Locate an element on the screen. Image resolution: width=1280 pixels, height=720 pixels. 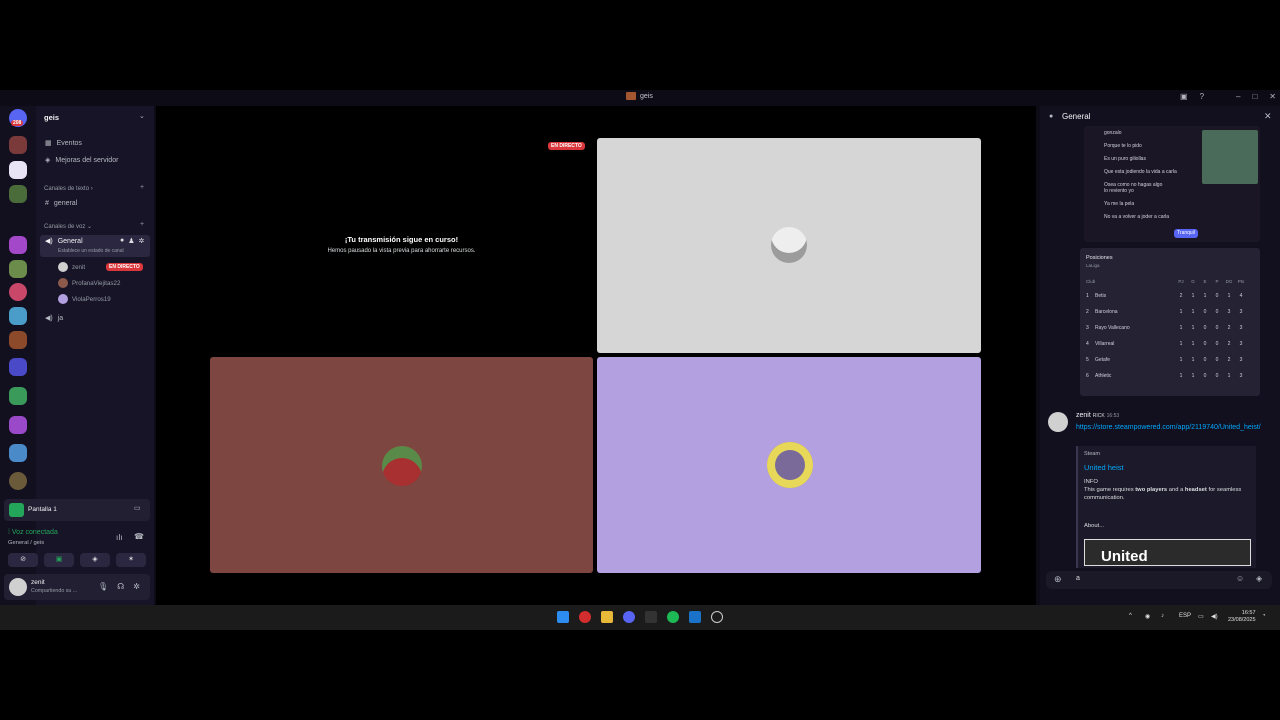
user-controls: 🎙︎ ☊ ✲ is located at coordinates (119, 586).